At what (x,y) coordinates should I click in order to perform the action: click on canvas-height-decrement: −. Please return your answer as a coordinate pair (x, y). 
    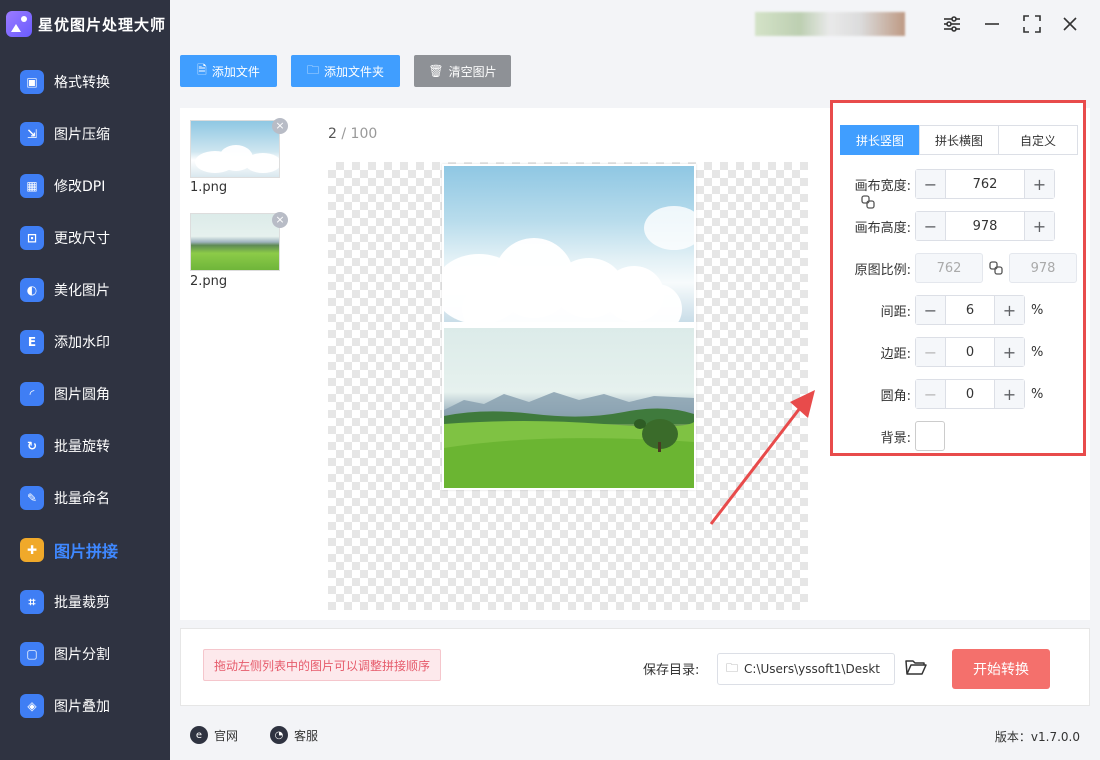
    Looking at the image, I should click on (931, 226).